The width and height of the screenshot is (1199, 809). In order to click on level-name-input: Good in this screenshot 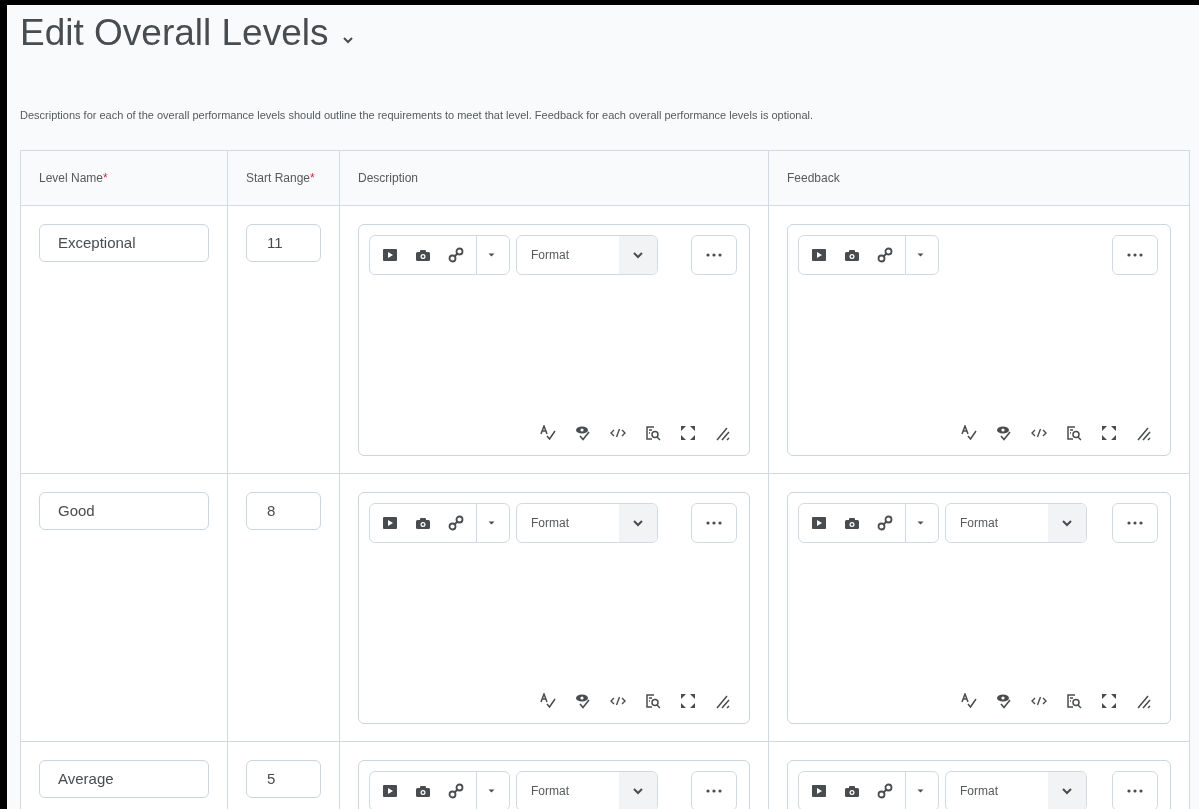, I will do `click(124, 510)`.